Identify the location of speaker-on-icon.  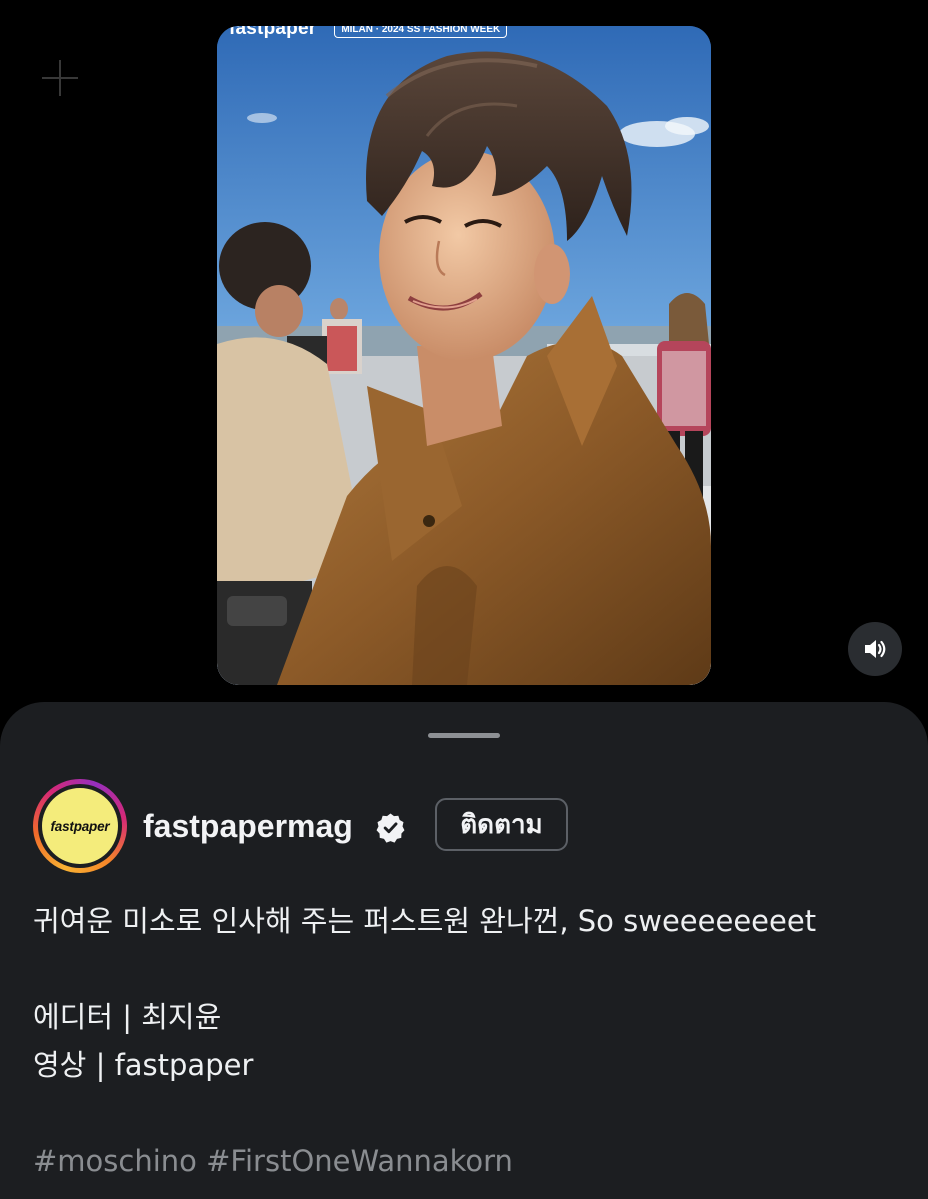
(875, 649).